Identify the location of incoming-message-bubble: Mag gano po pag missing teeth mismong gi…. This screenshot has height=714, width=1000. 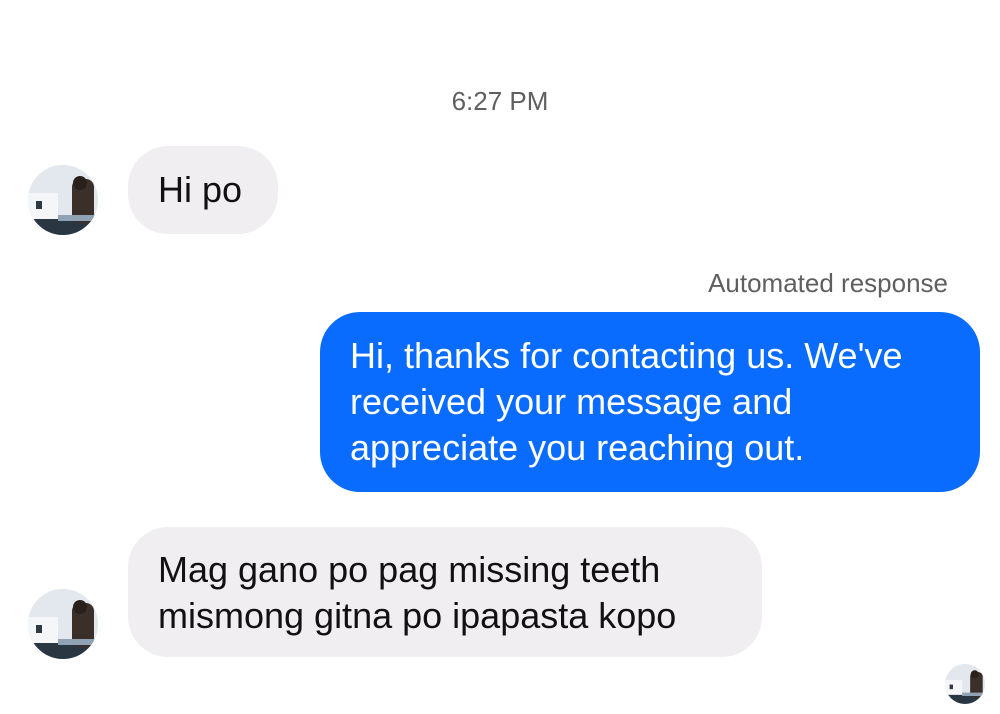
(445, 592).